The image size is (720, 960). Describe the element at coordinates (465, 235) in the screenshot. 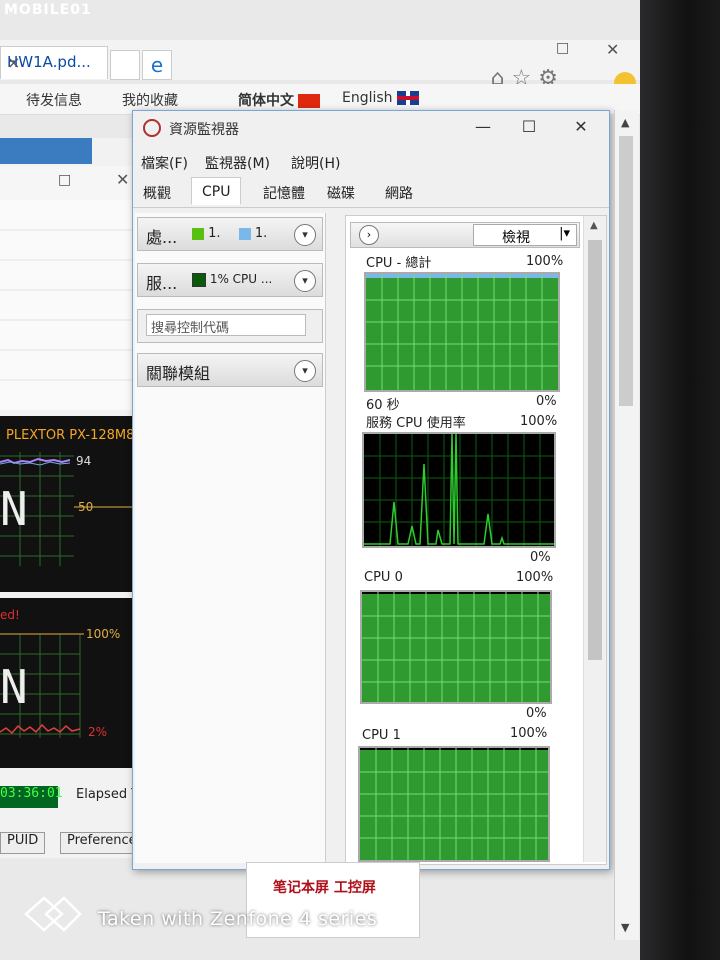

I see `graphs-toolbar: › 檢視 |▾` at that location.